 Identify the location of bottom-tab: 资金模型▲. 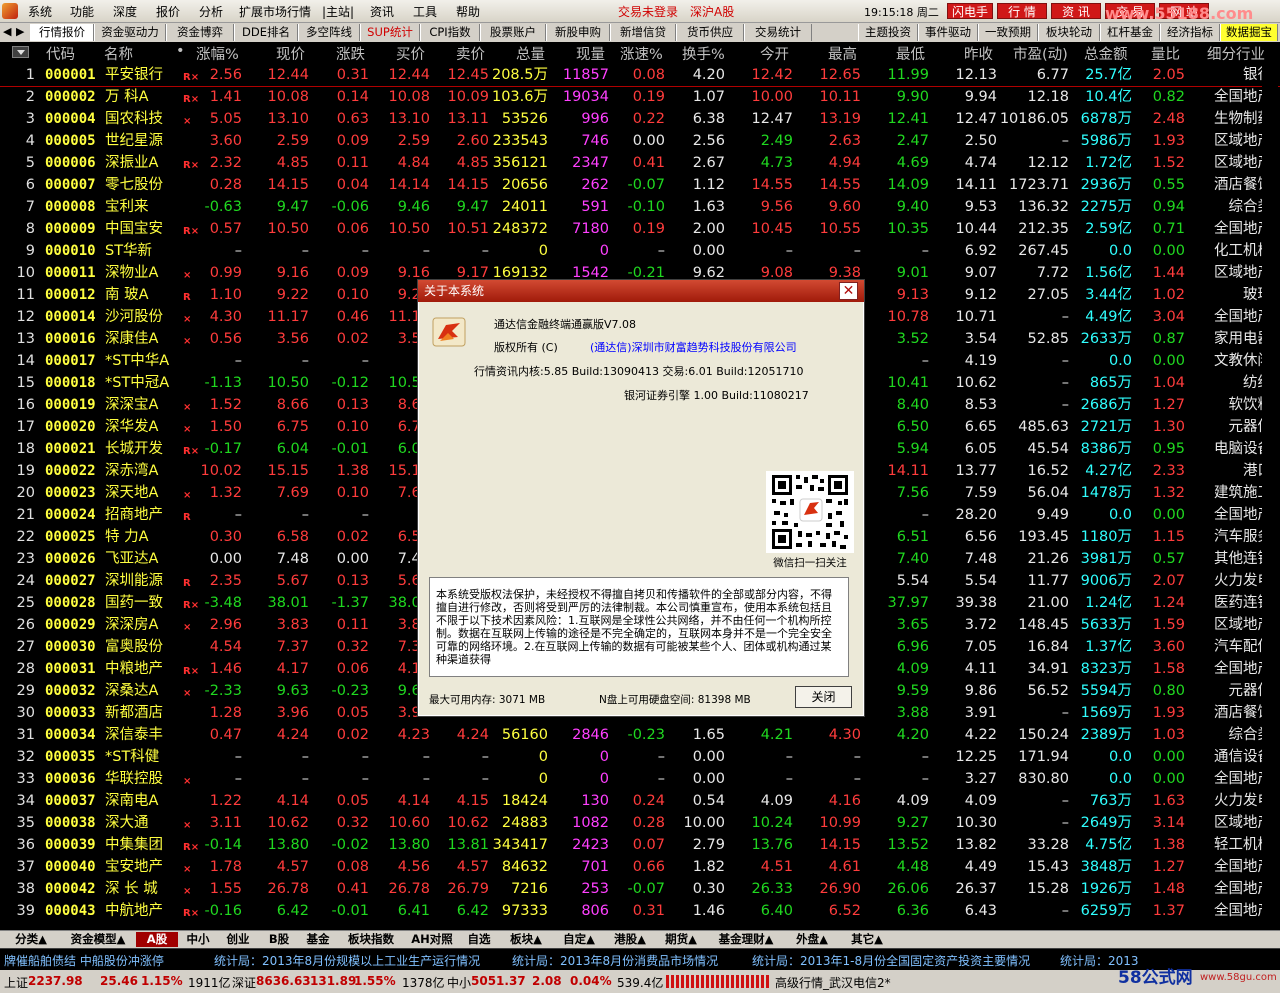
(98, 939).